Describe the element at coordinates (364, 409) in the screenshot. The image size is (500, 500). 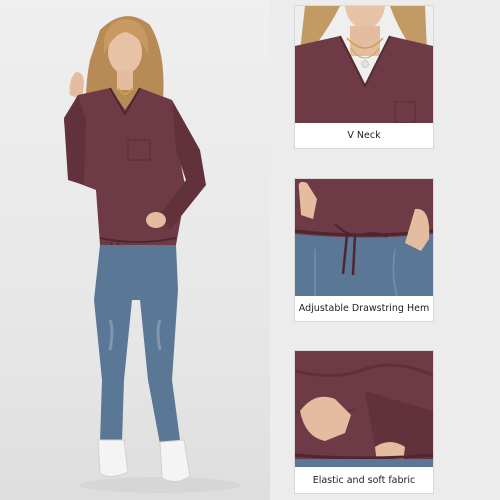
I see `fabric-closeup-photo` at that location.